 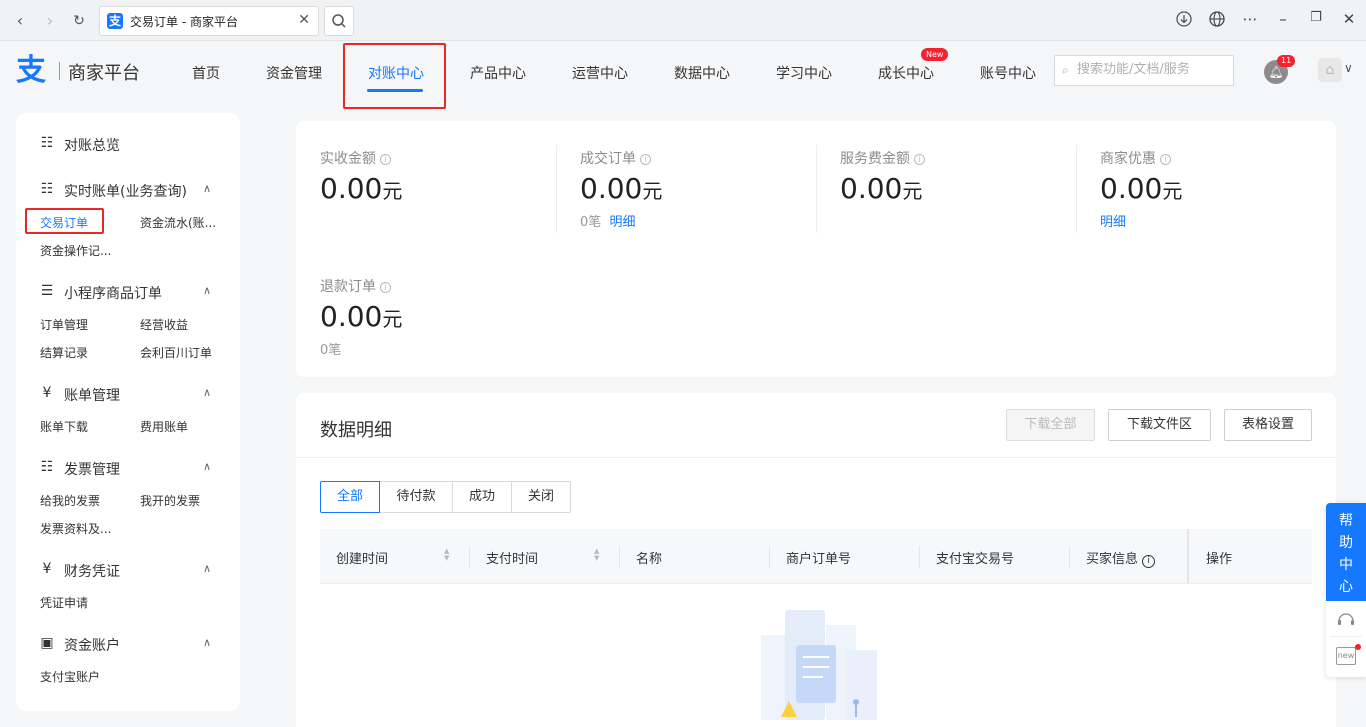 What do you see at coordinates (164, 324) in the screenshot?
I see `sidebar-item-business-income: 经营收益` at bounding box center [164, 324].